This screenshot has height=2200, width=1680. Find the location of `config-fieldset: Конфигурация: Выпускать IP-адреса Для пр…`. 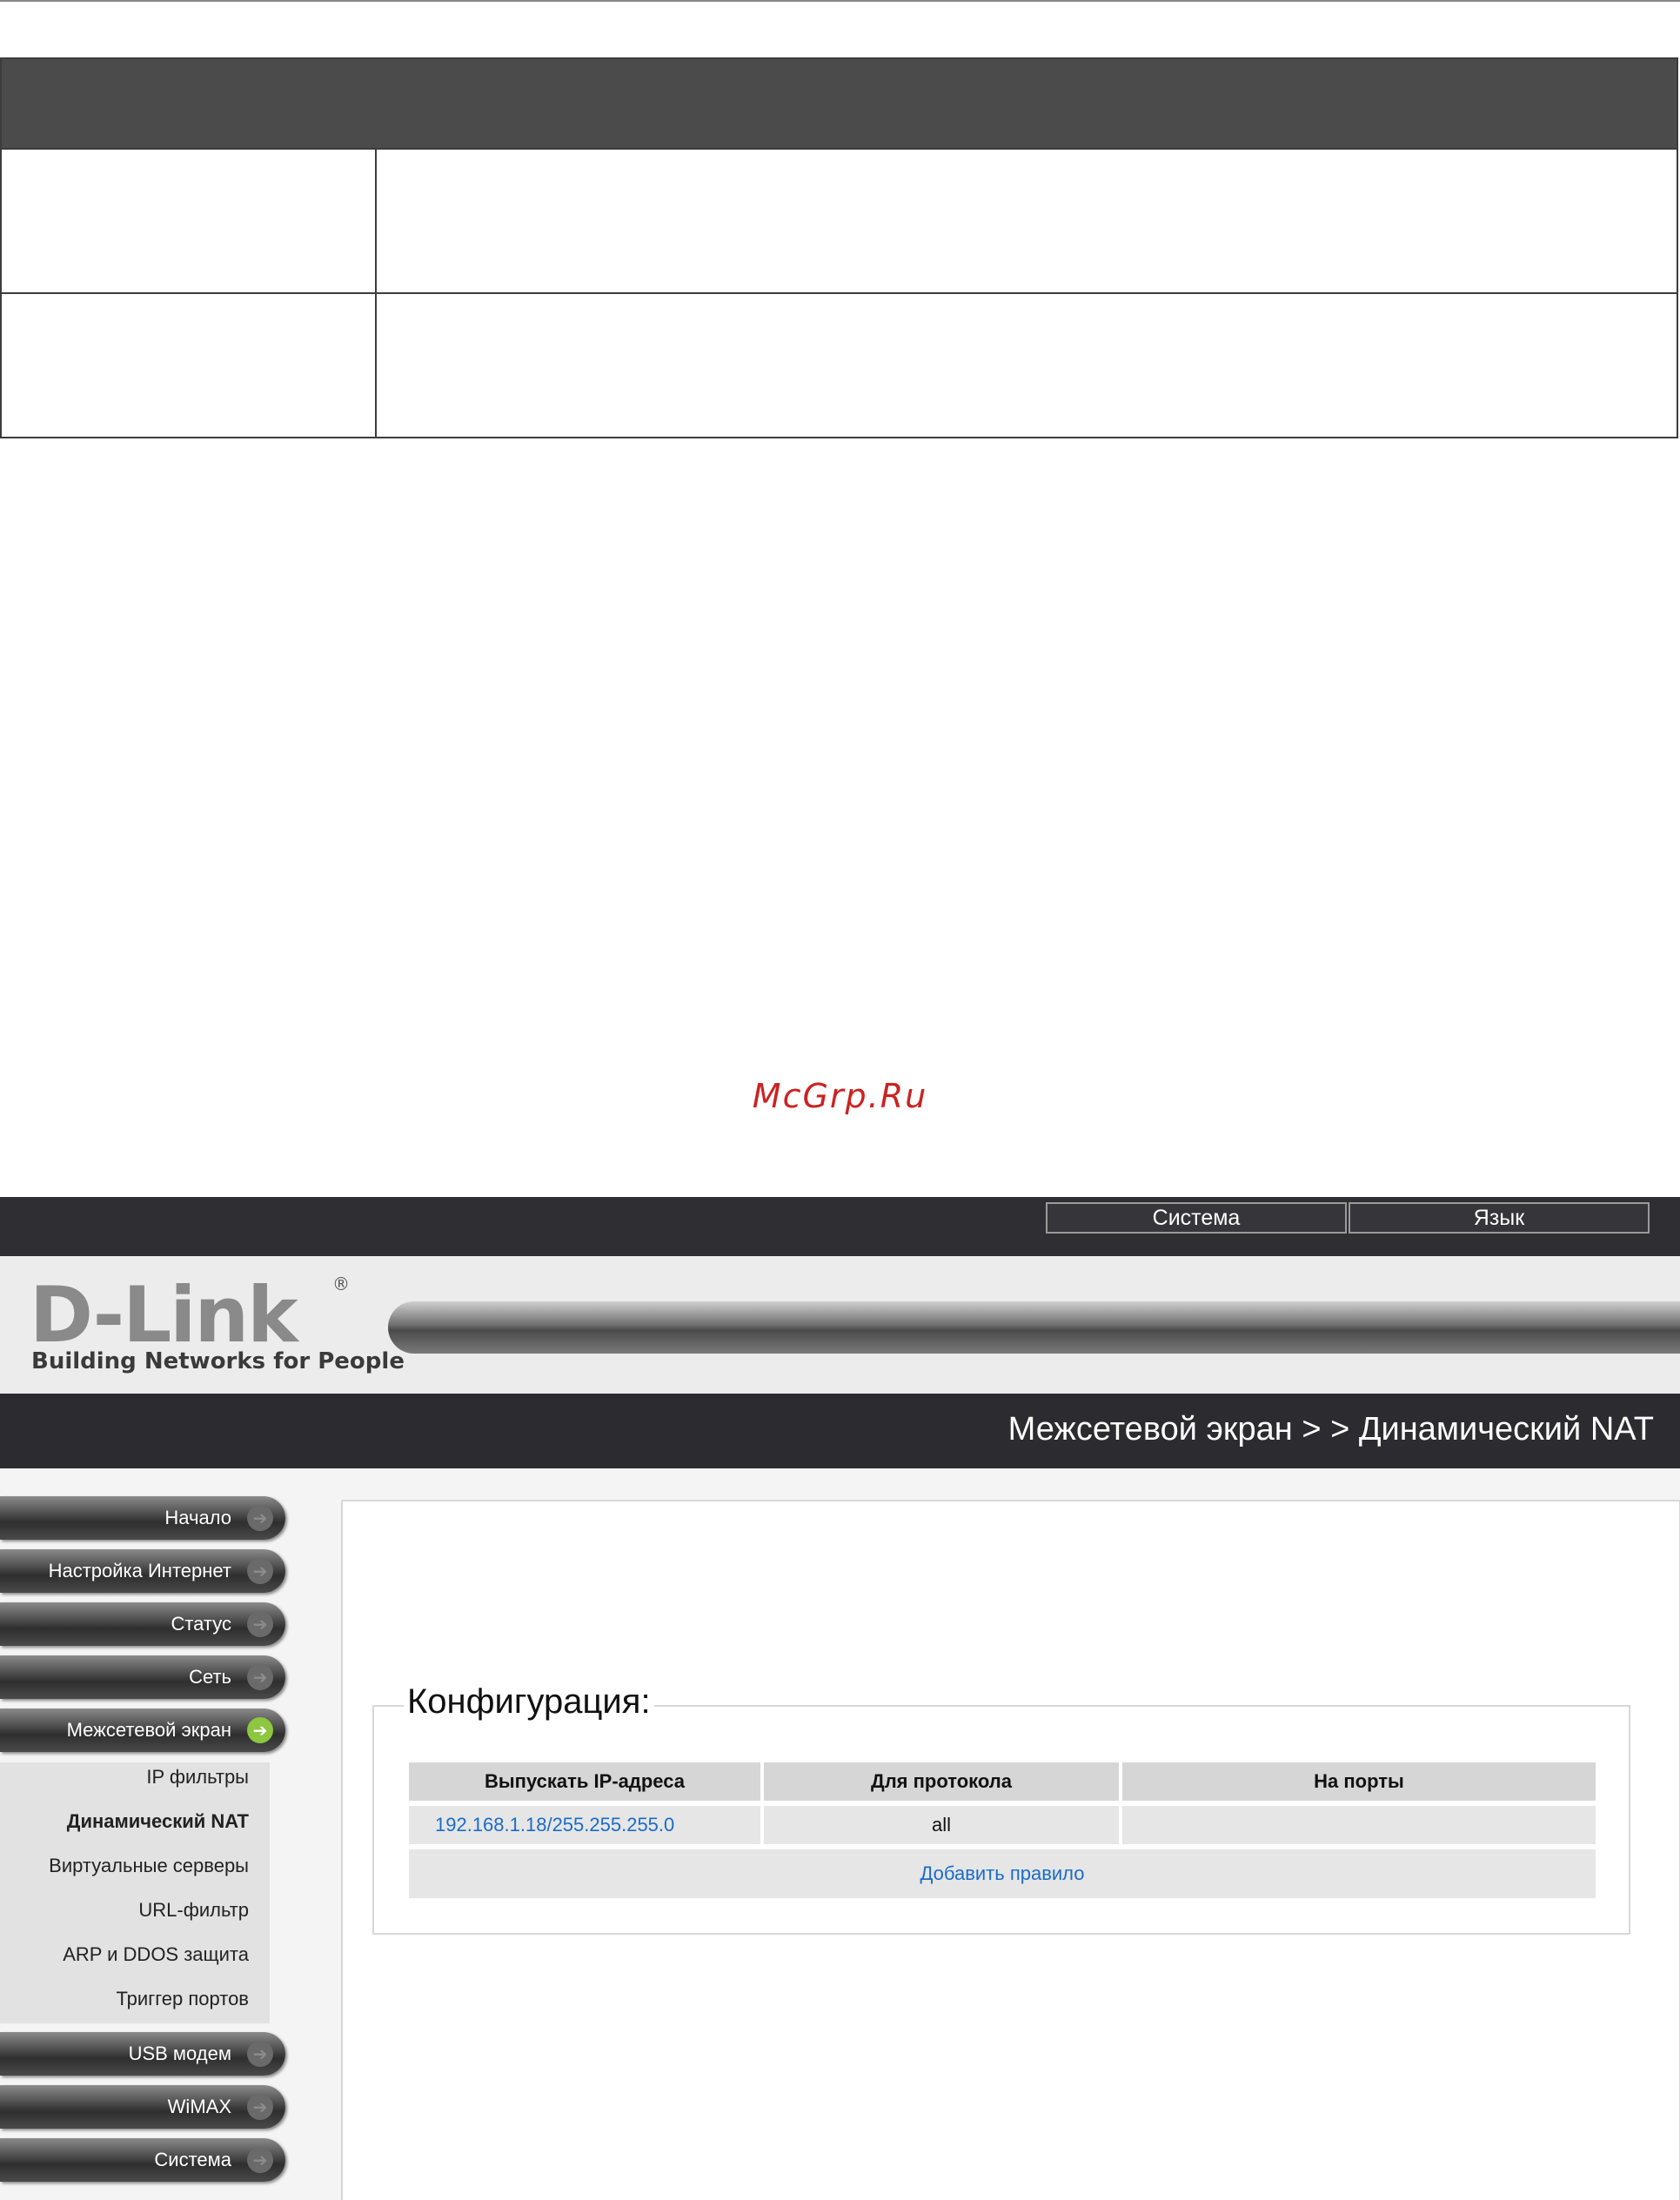

config-fieldset: Конфигурация: Выпускать IP-адреса Для пр… is located at coordinates (1001, 1809).